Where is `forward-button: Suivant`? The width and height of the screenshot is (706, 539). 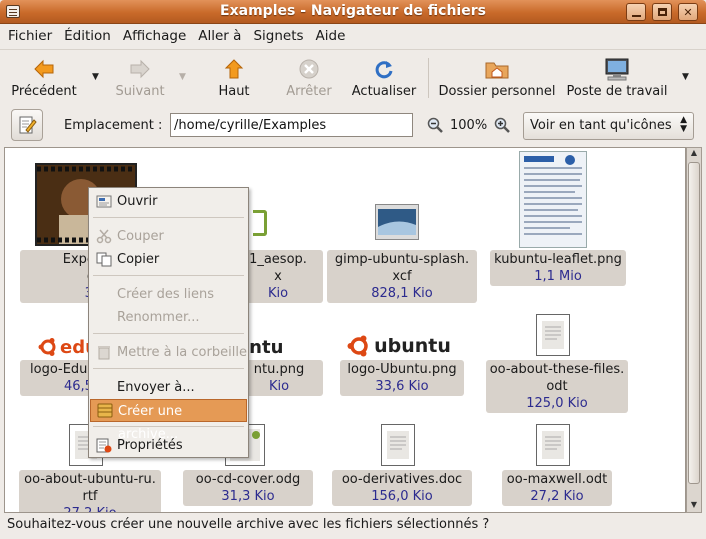
forward-button: Suivant is located at coordinates (140, 76).